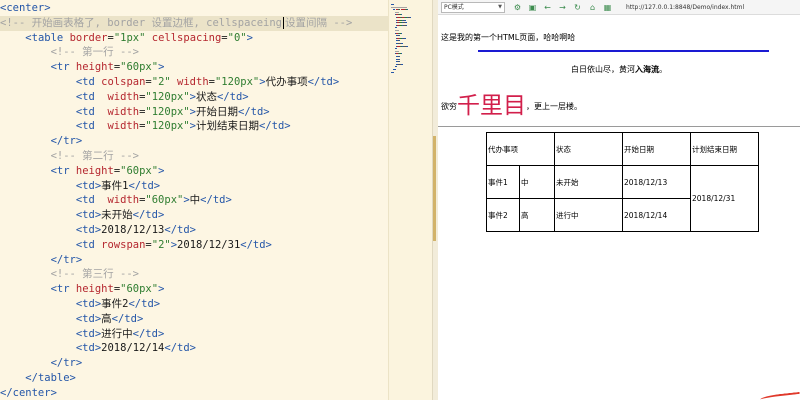 Image resolution: width=800 pixels, height=400 pixels. I want to click on back-icon: ←, so click(547, 7).